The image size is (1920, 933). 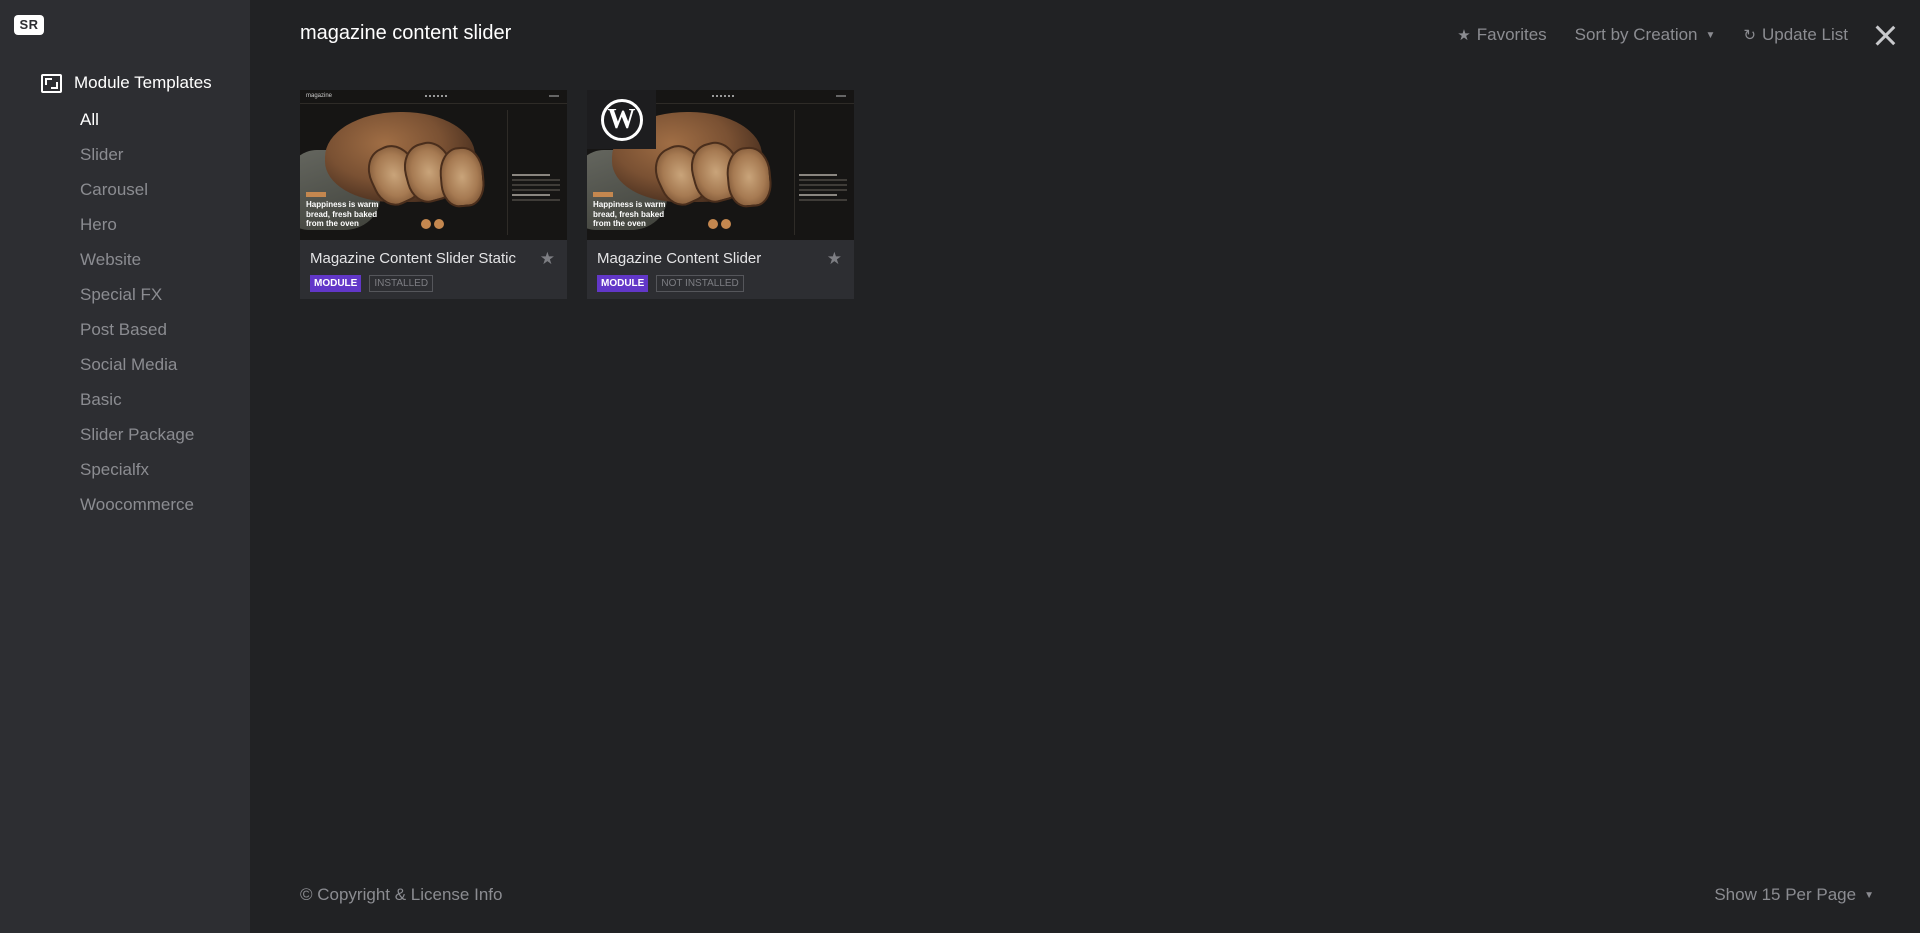 I want to click on card-badges: MODULE NOT INSTALLED, so click(x=720, y=283).